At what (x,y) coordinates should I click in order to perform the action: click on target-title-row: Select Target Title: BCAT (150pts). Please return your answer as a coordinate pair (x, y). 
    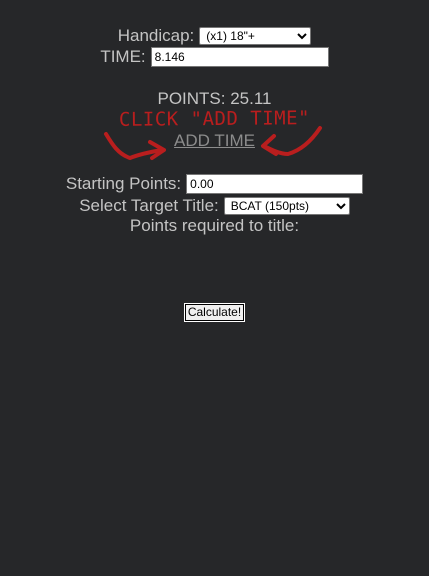
    Looking at the image, I should click on (214, 206).